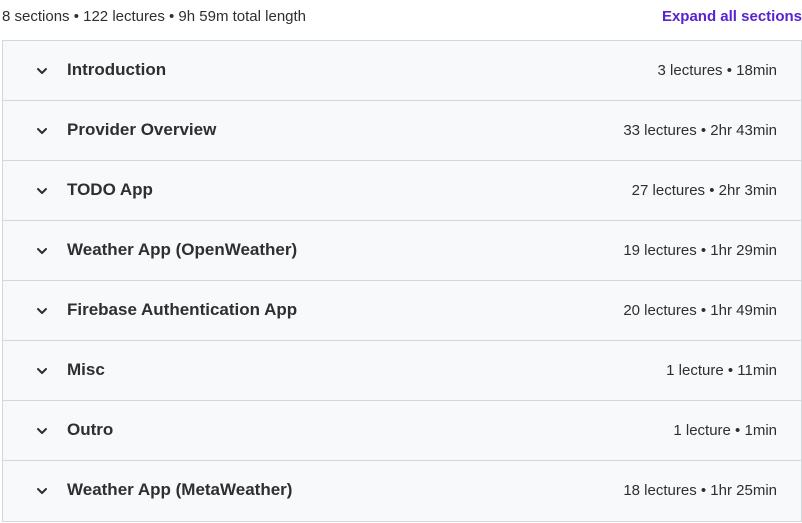 The image size is (802, 523). Describe the element at coordinates (182, 309) in the screenshot. I see `section-title: Firebase Authentication App` at that location.